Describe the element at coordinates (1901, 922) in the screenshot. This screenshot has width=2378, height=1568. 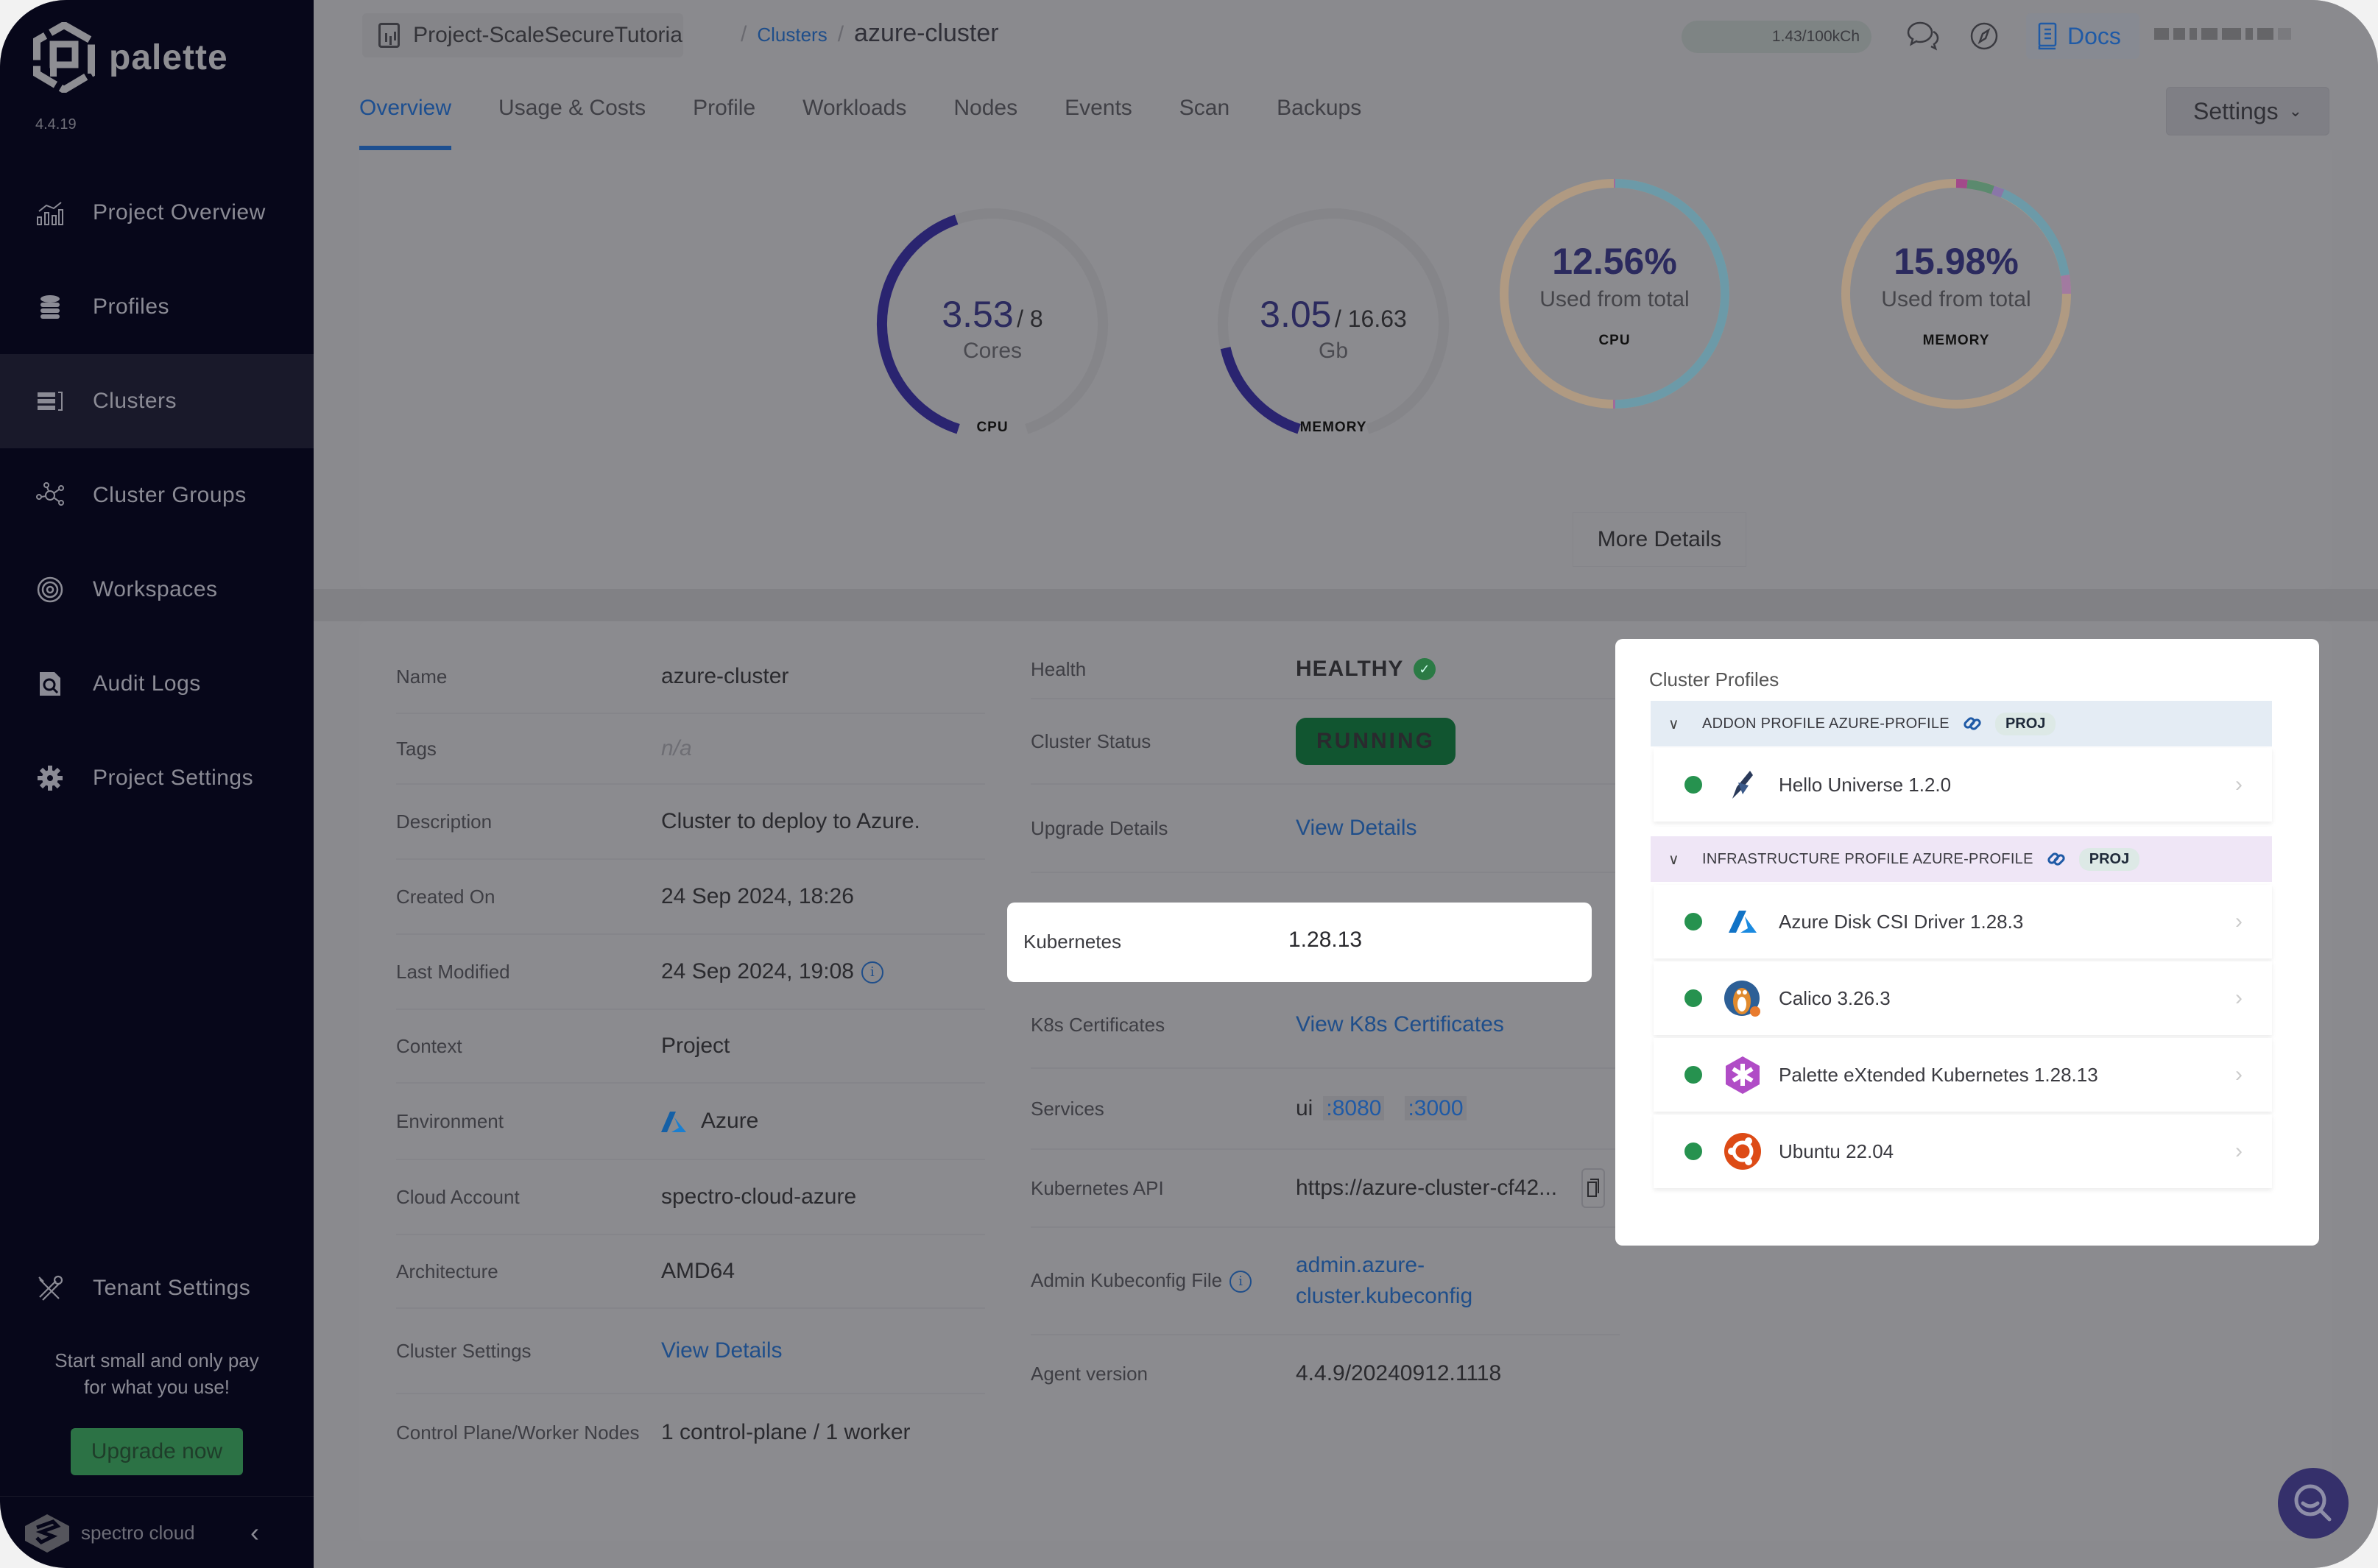
I see `pack-name: Azure Disk CSI Driver 1.28.3` at that location.